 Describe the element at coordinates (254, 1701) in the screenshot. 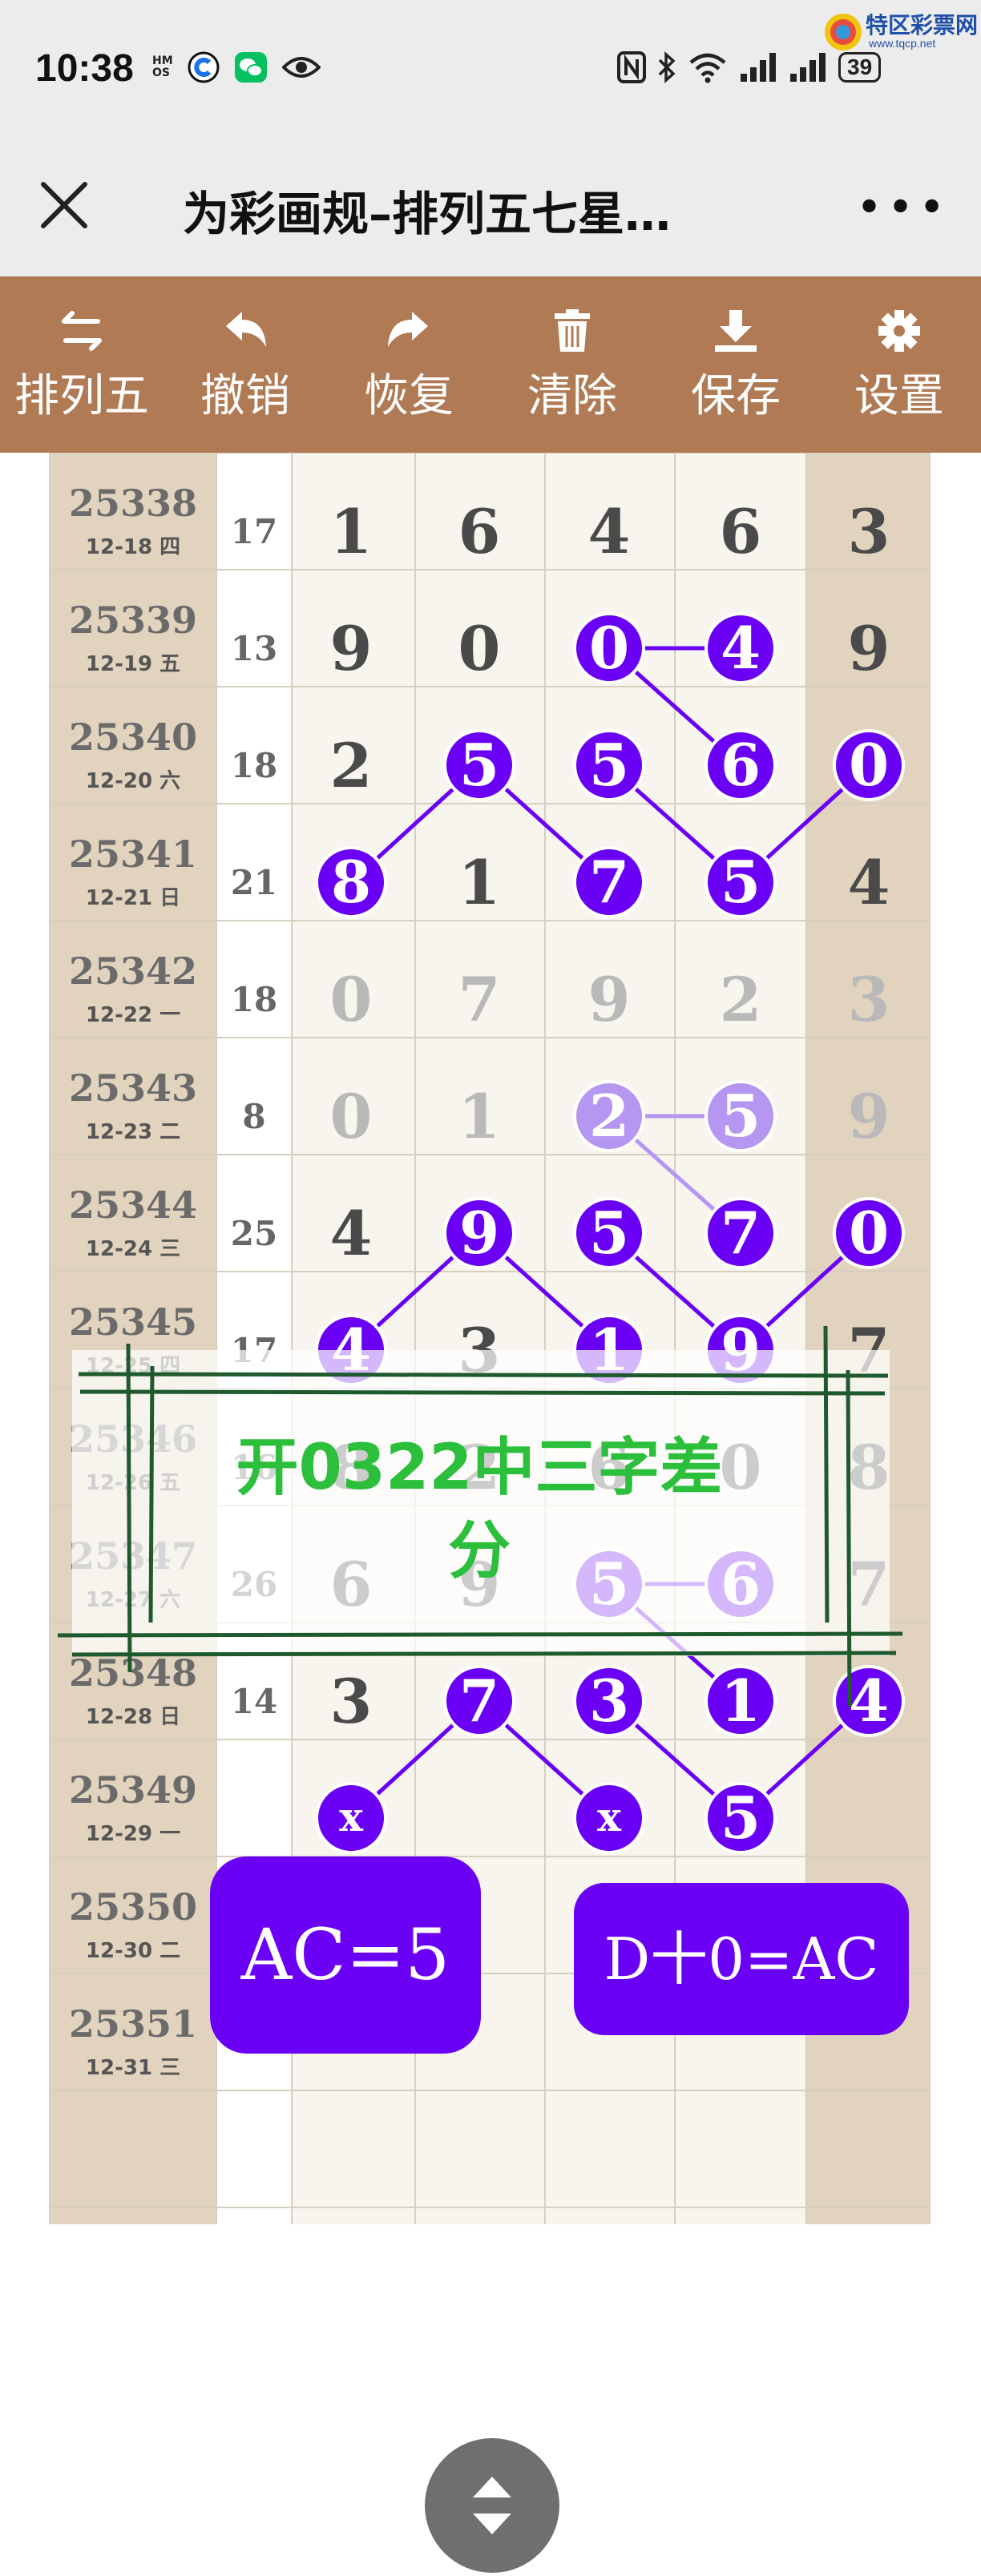

I see `sum-value: 14` at that location.